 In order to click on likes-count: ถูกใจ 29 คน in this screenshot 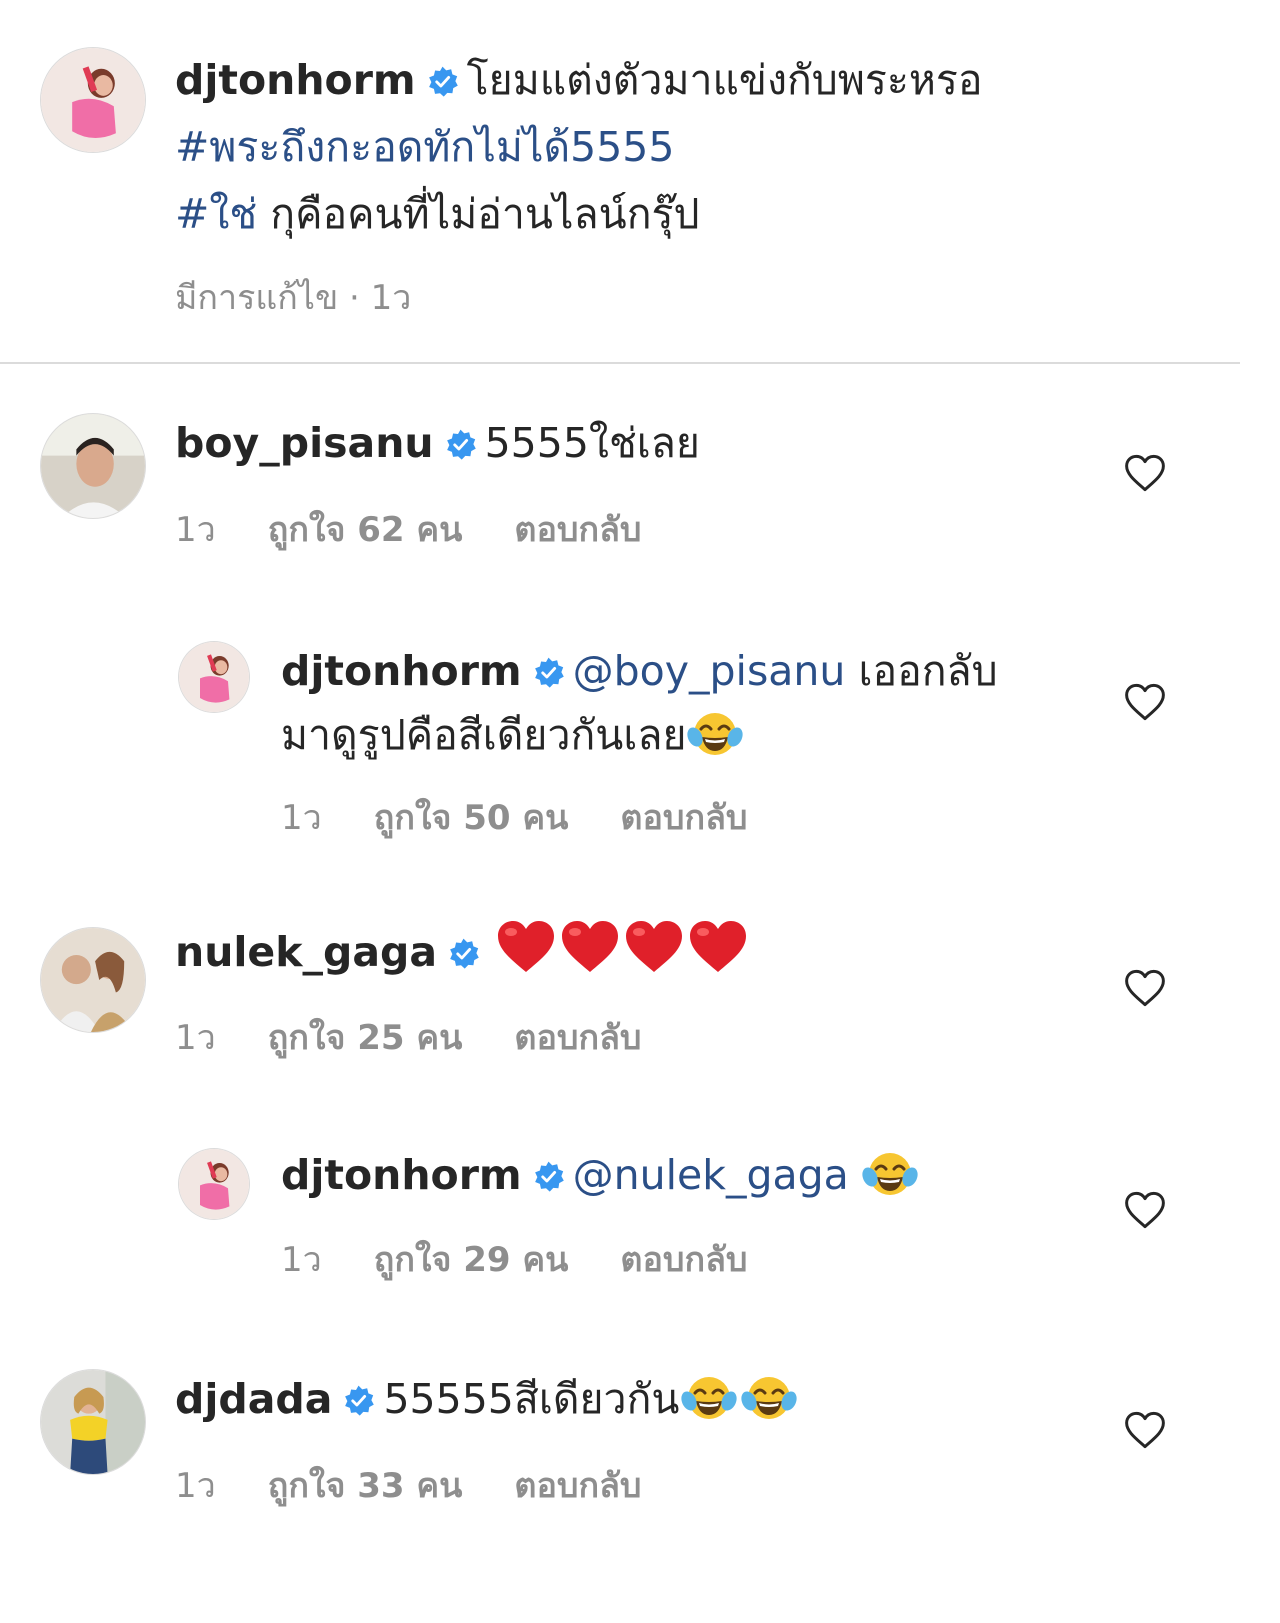, I will do `click(471, 1260)`.